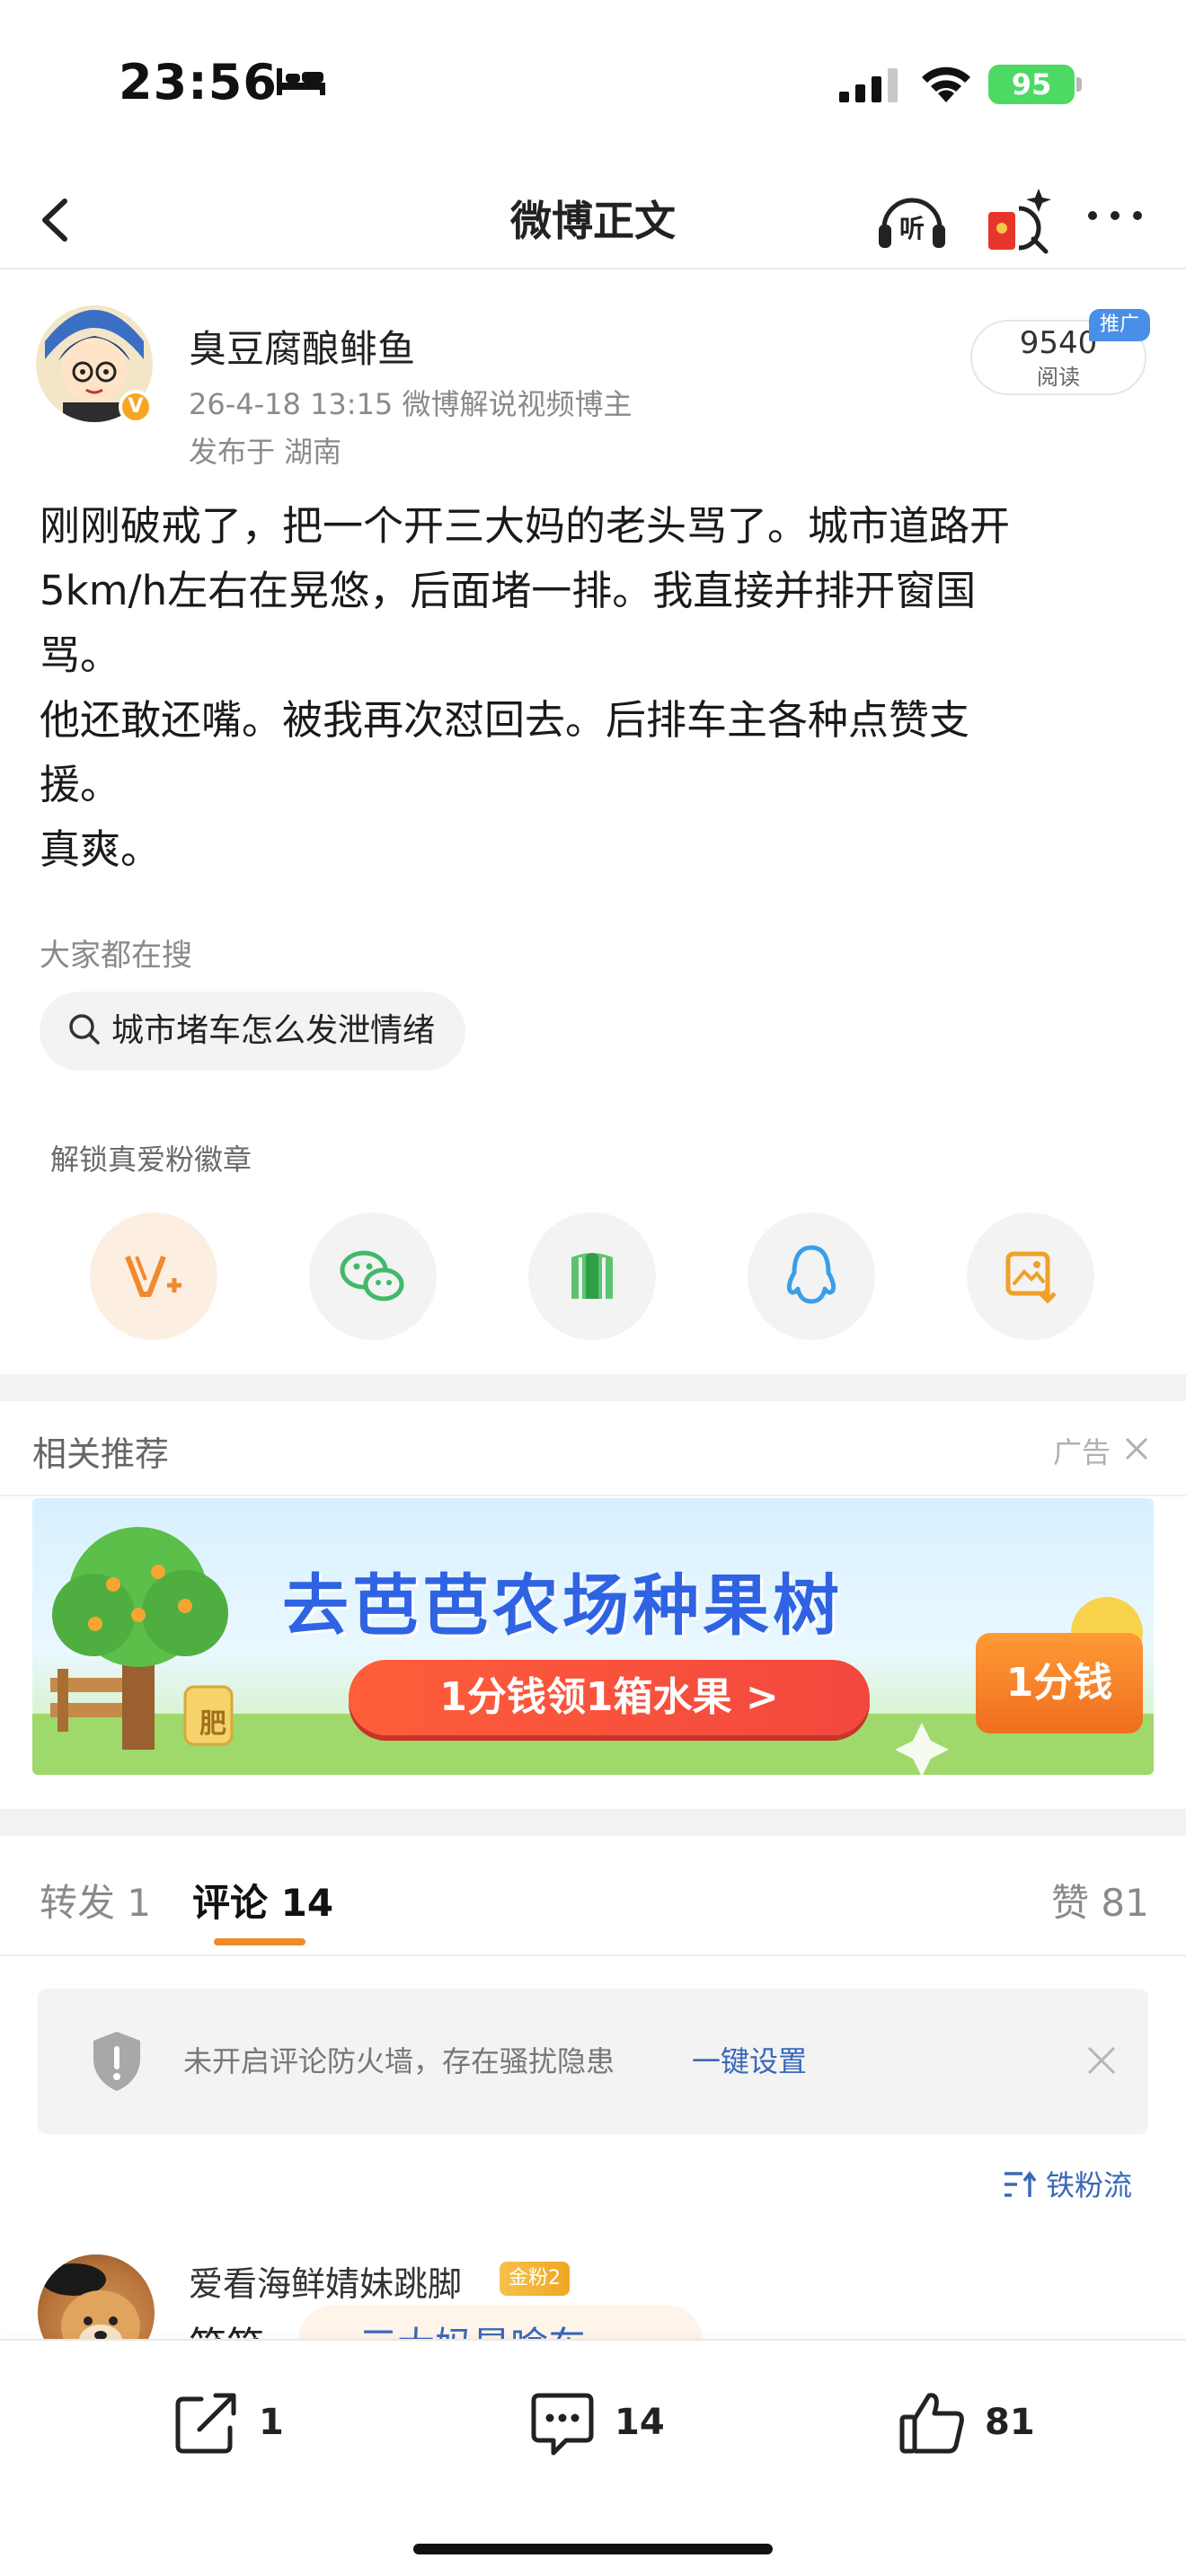  I want to click on comment-icon, so click(562, 2424).